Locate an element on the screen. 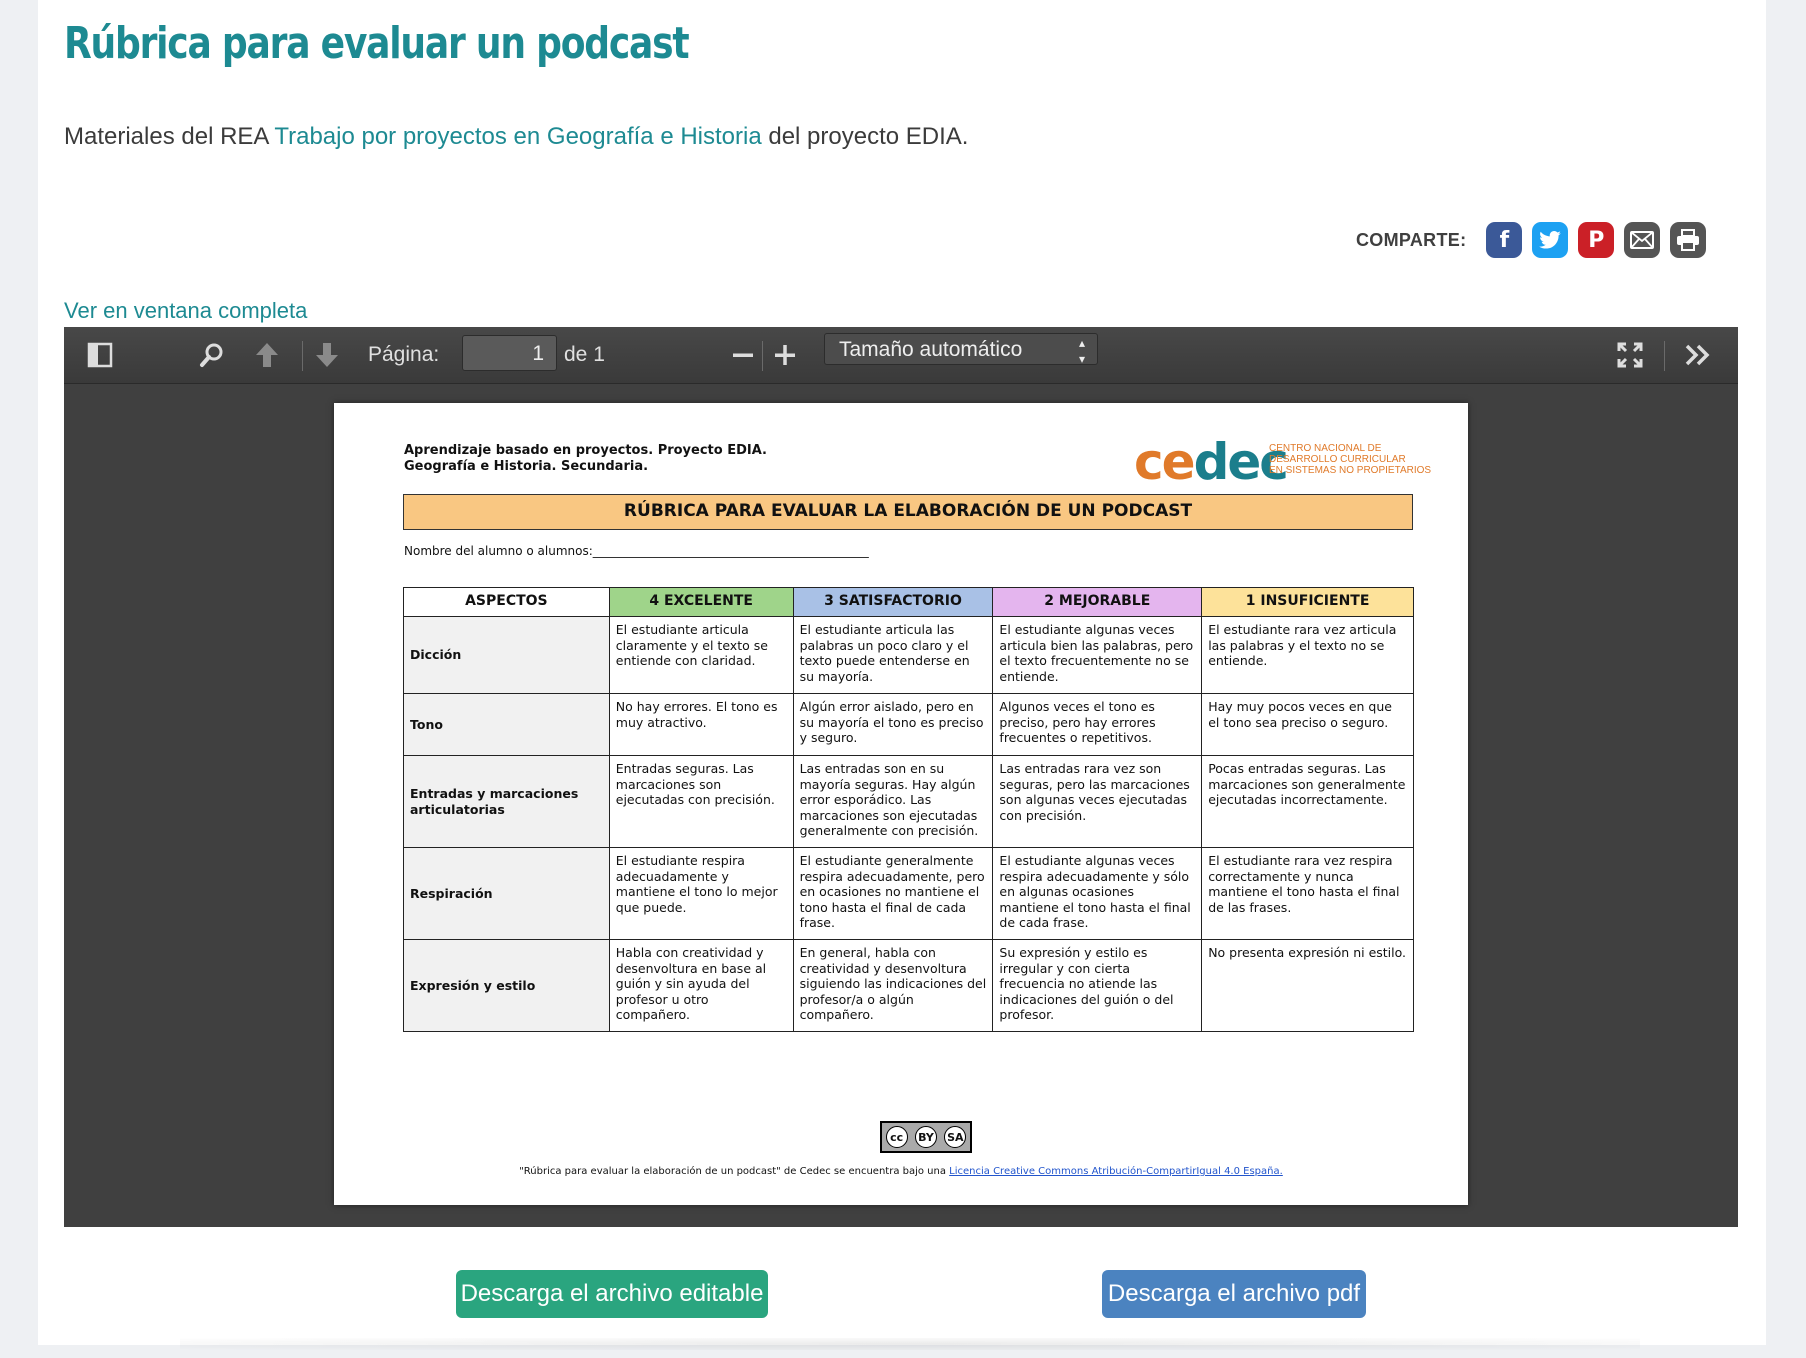 This screenshot has height=1358, width=1806. creative-commons-badge: cc BY SA is located at coordinates (926, 1137).